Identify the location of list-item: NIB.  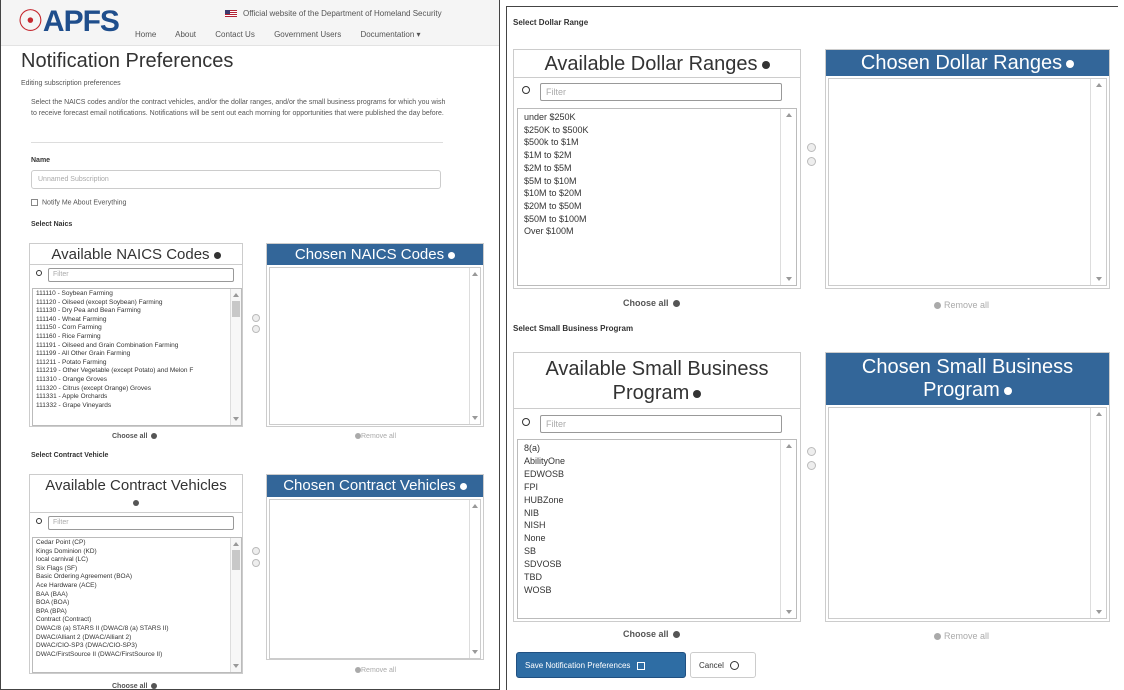
(657, 513).